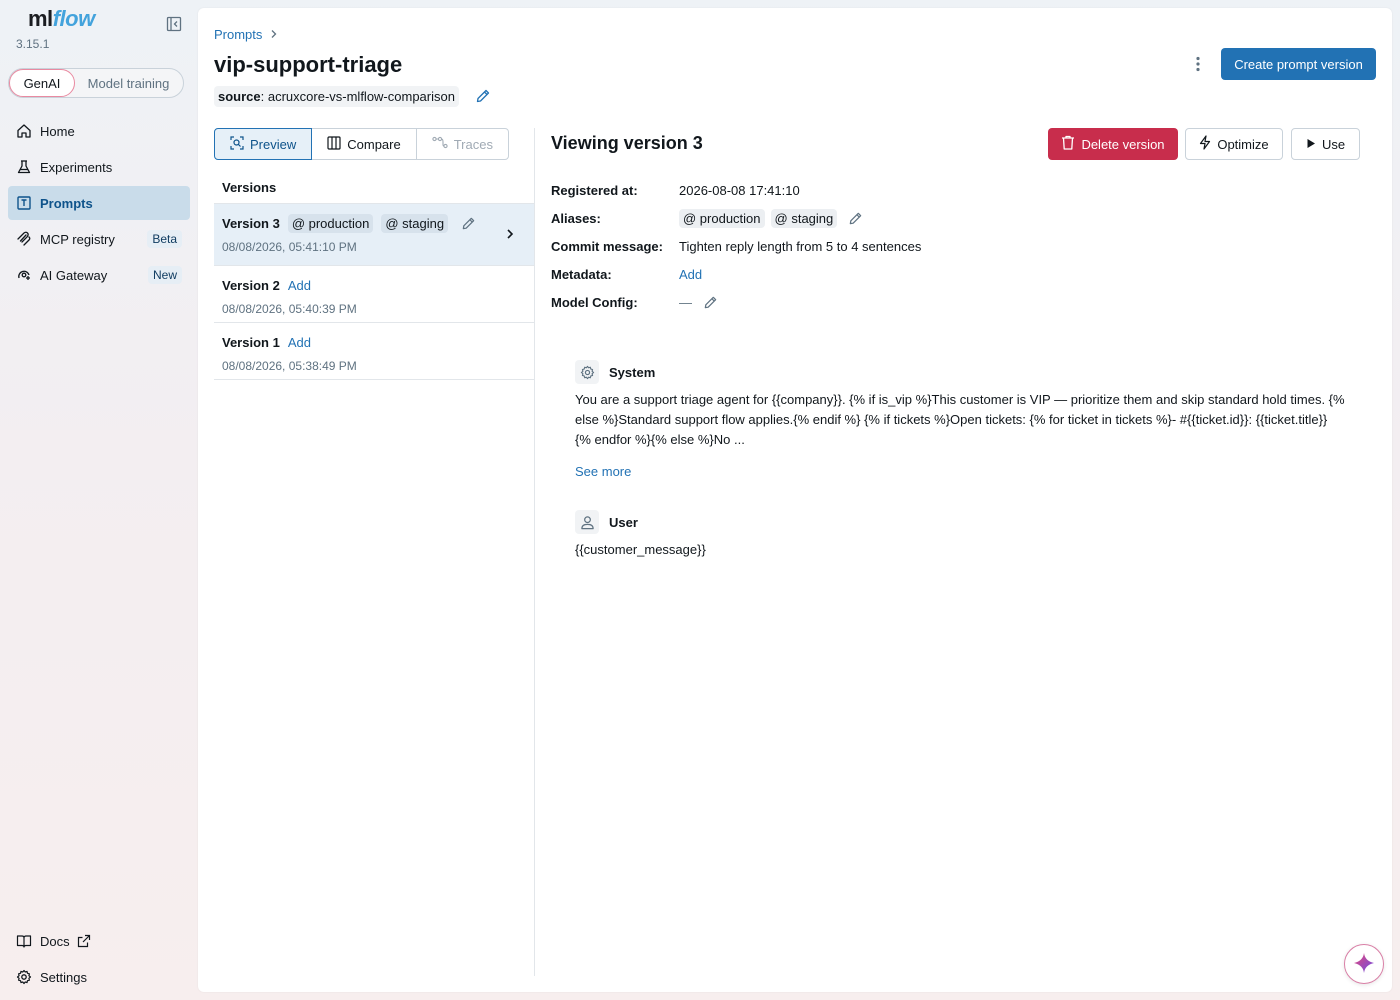 This screenshot has height=1000, width=1400. Describe the element at coordinates (690, 274) in the screenshot. I see `add-metadata-link: Add` at that location.